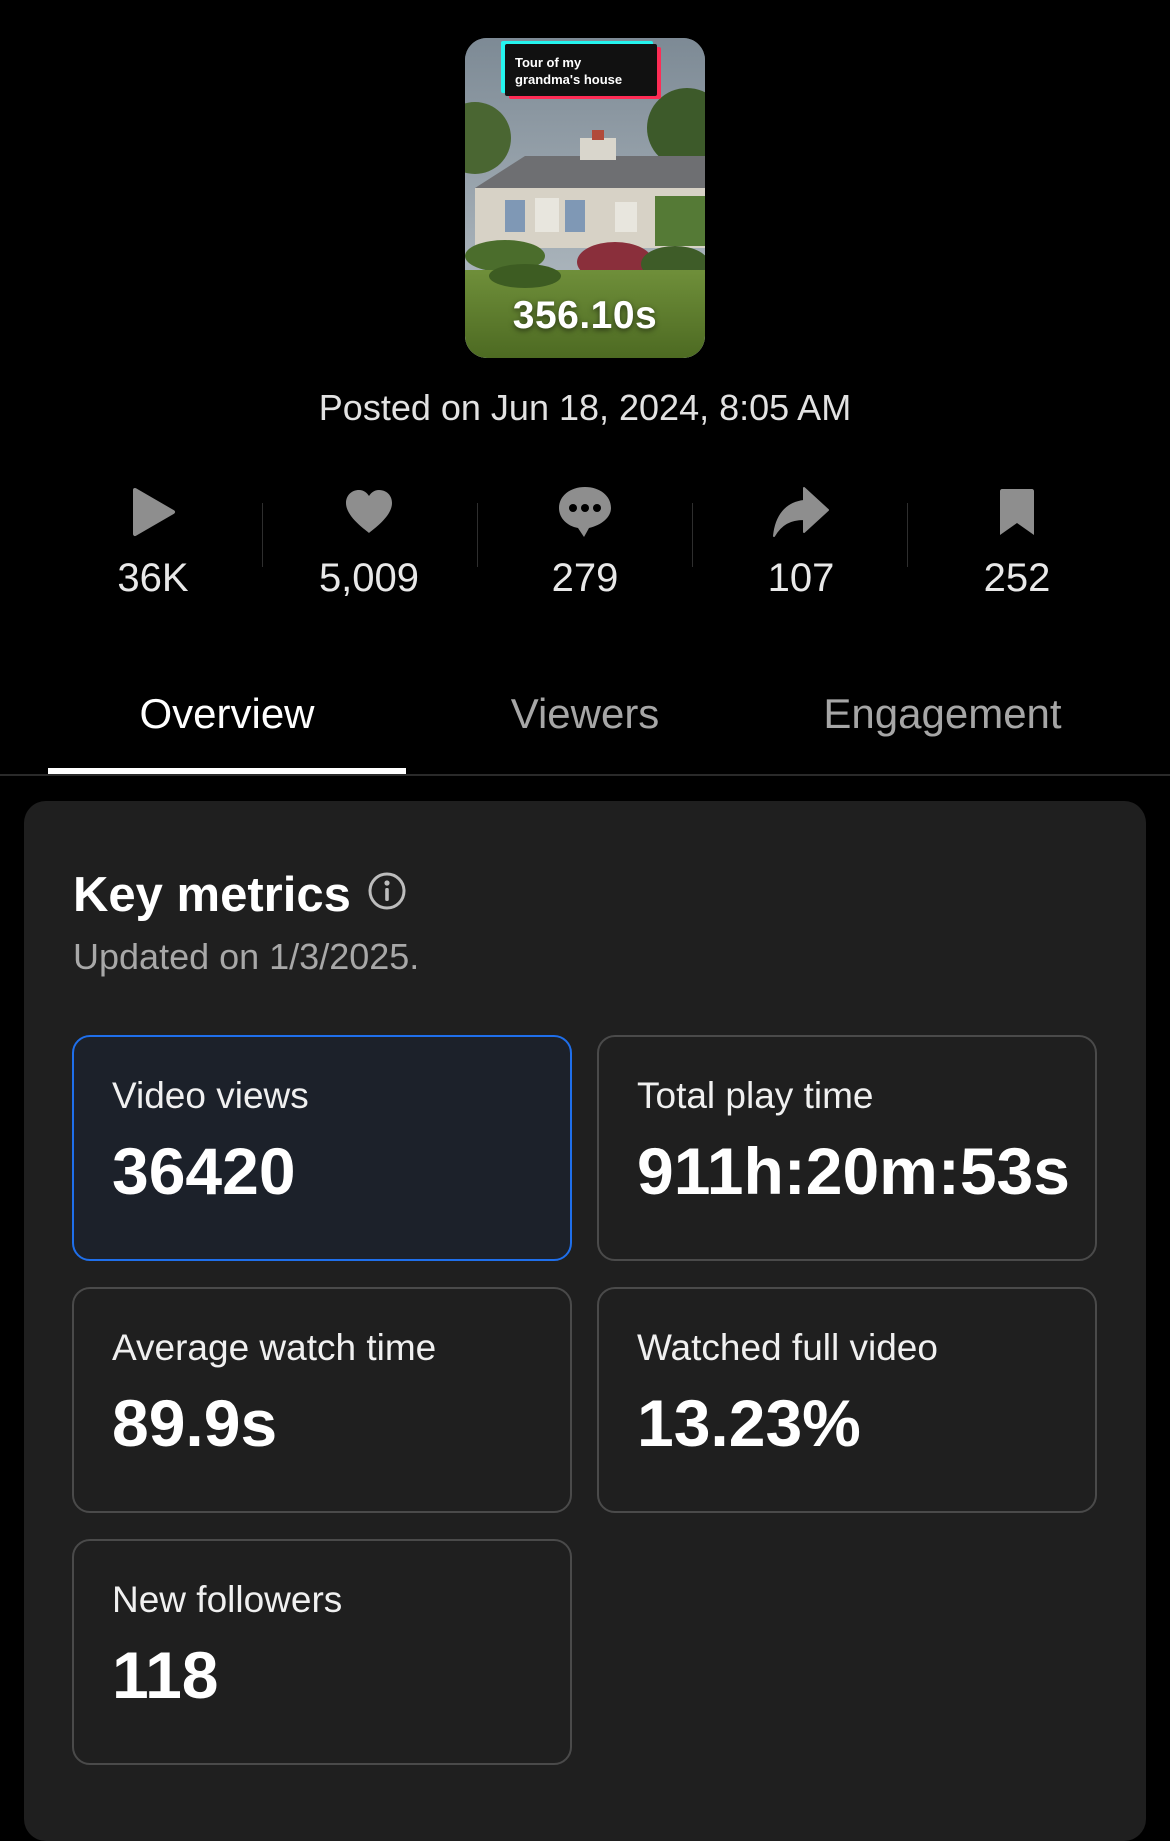 Image resolution: width=1170 pixels, height=1841 pixels. What do you see at coordinates (585, 512) in the screenshot?
I see `comment-icon` at bounding box center [585, 512].